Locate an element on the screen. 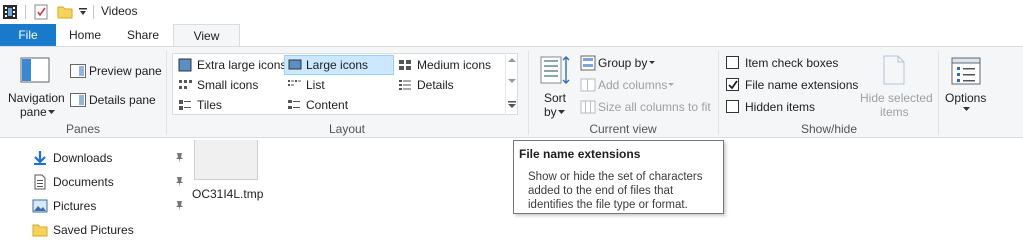 The width and height of the screenshot is (1023, 248). layout-large-label: Large icons is located at coordinates (337, 65).